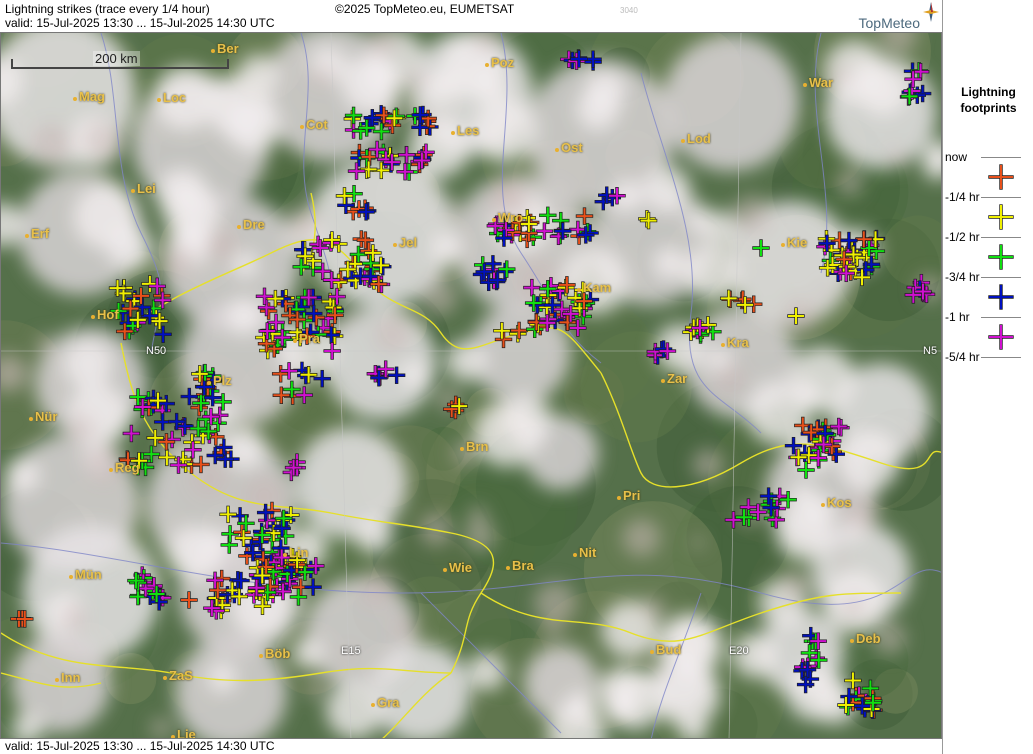 This screenshot has width=1033, height=754. I want to click on city-label: Pra, so click(306, 338).